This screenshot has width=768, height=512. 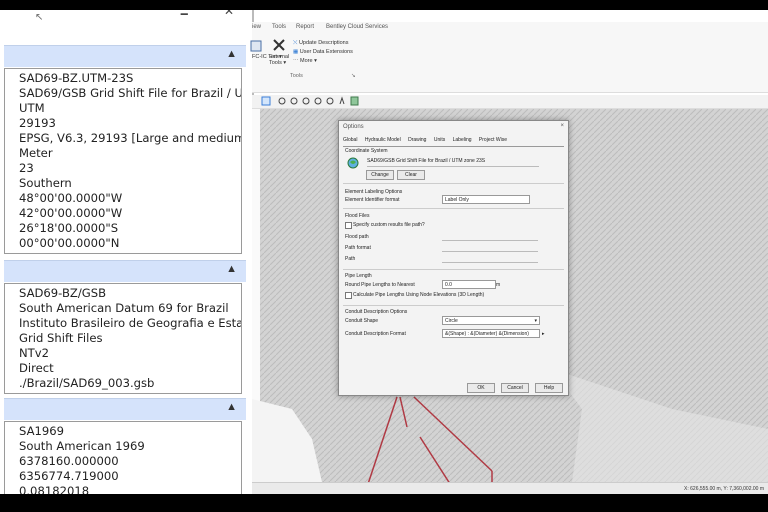 I want to click on specify-results-checkbox, so click(x=348, y=225).